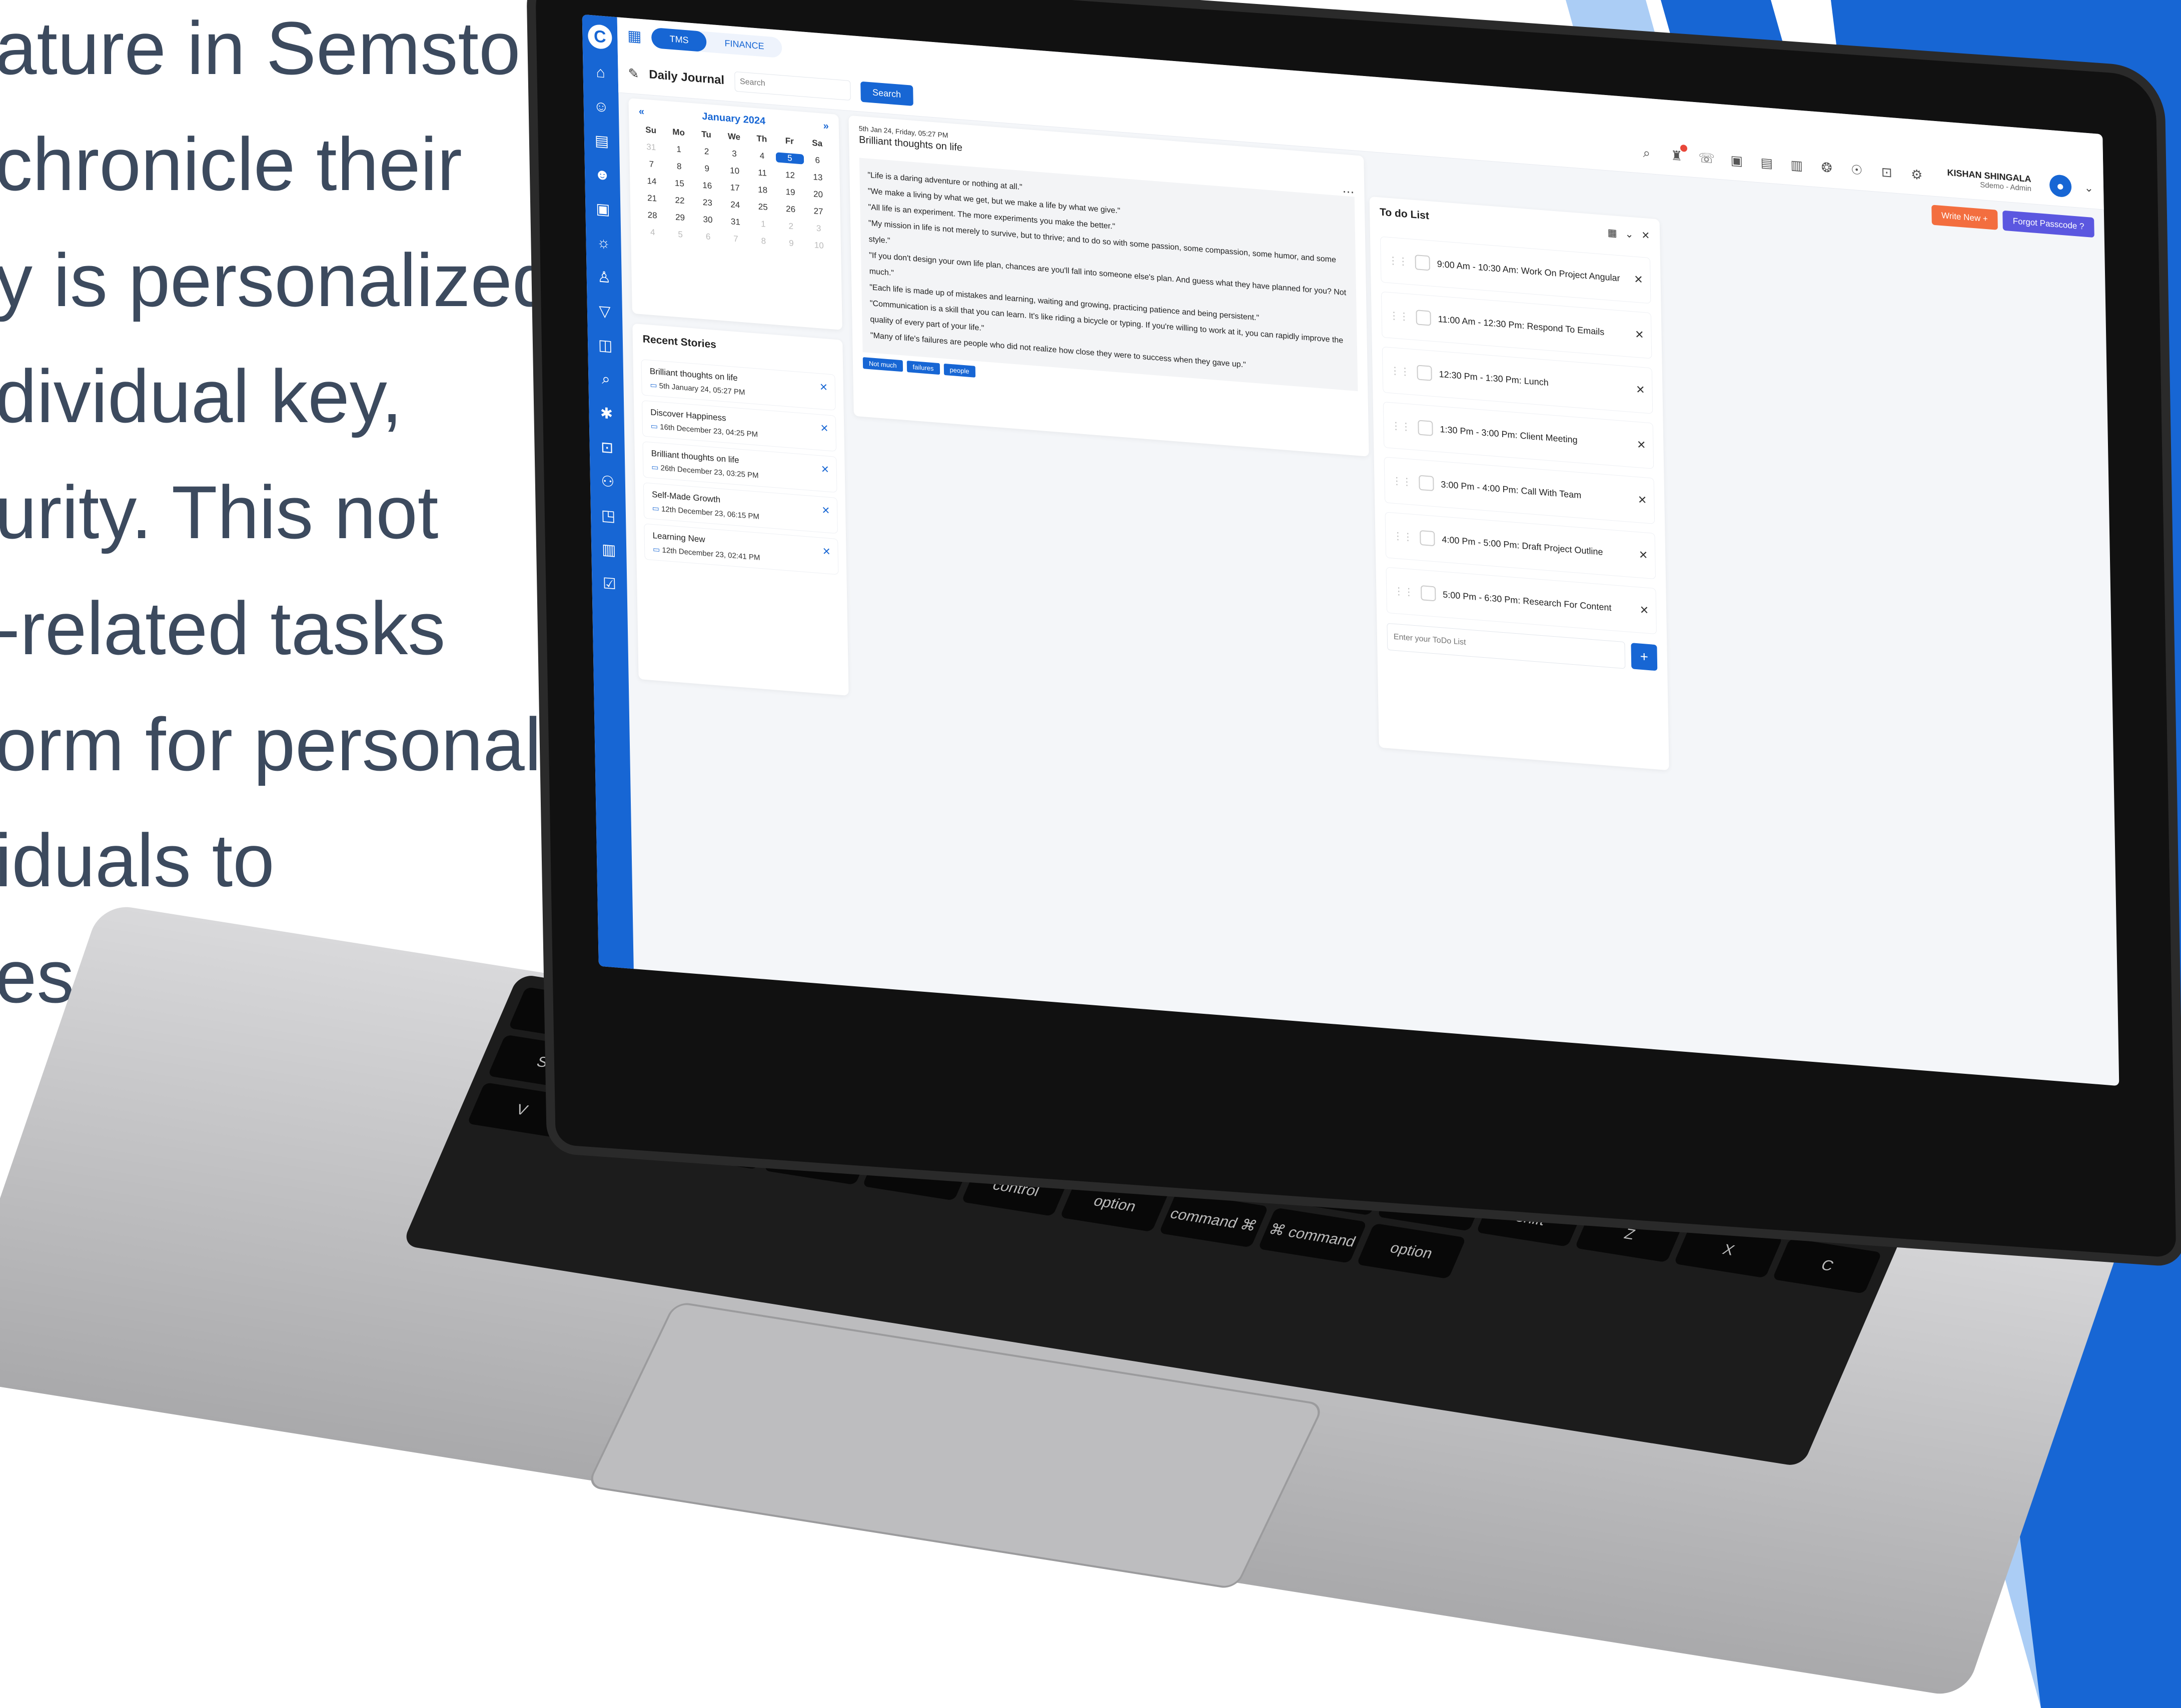 This screenshot has width=2181, height=1708. I want to click on tab-tms: TMS, so click(679, 39).